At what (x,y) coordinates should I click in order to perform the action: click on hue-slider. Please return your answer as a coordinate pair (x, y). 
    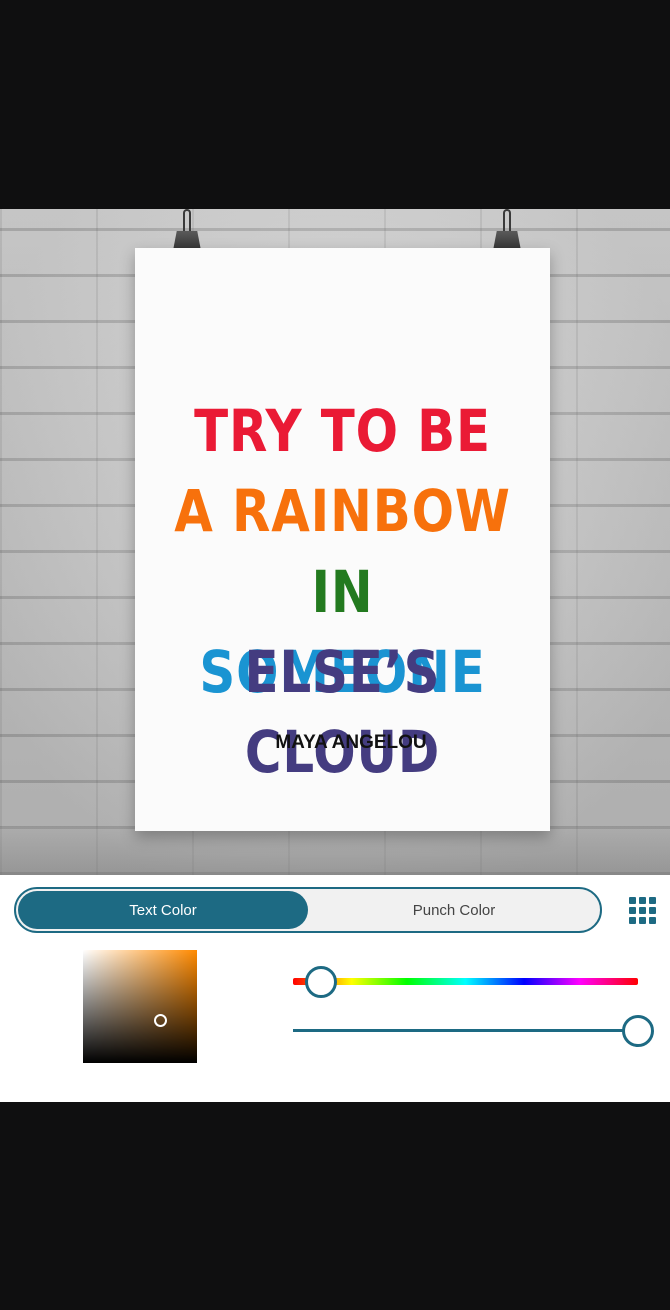
    Looking at the image, I should click on (465, 981).